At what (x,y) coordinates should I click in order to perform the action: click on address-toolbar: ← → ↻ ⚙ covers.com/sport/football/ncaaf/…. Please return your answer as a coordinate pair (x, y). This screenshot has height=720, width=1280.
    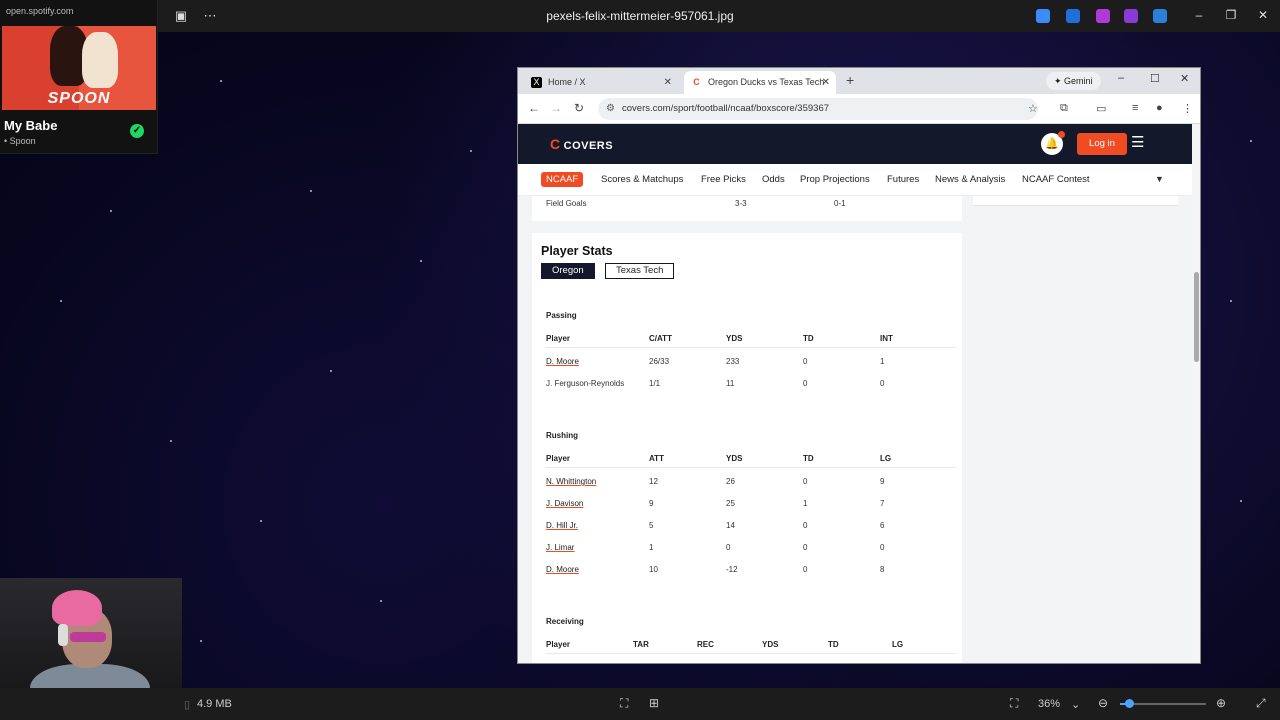
    Looking at the image, I should click on (859, 109).